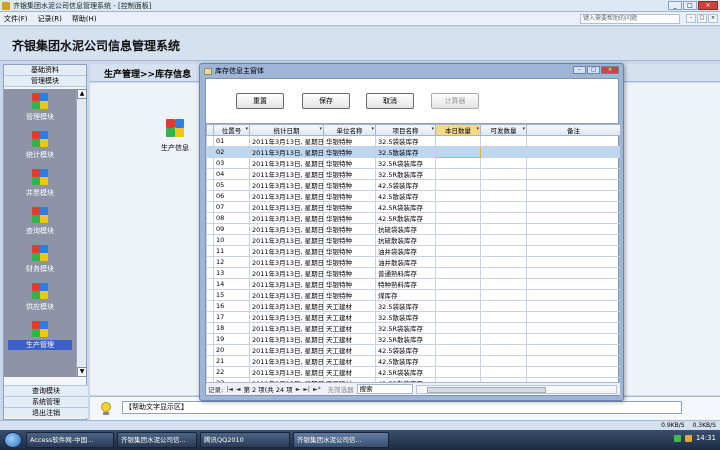 The height and width of the screenshot is (450, 720). What do you see at coordinates (413, 295) in the screenshot?
I see `table-row: 15 2011年3月13日, 星期日 华银特种 煤库存` at bounding box center [413, 295].